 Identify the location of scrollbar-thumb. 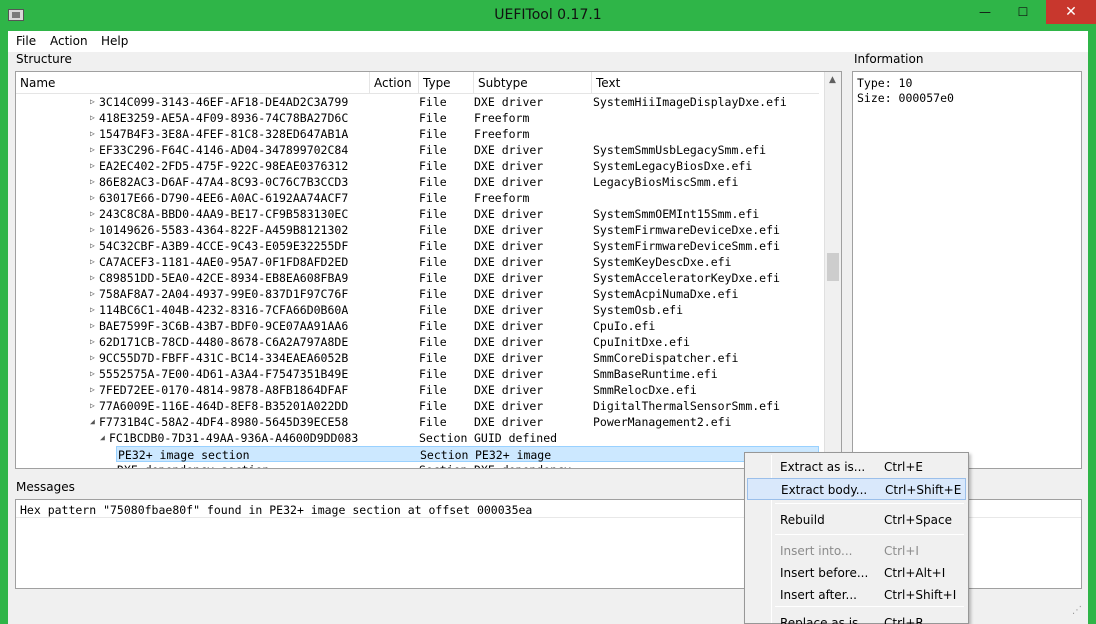
(833, 267).